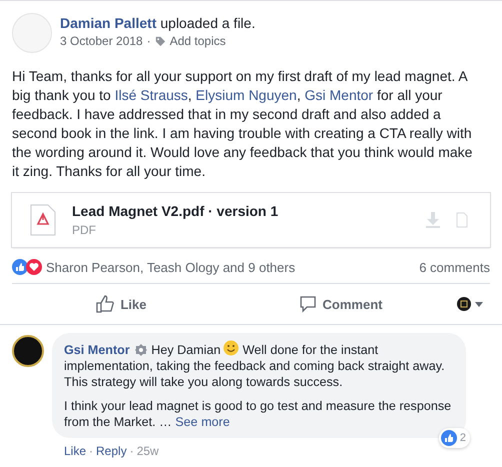  Describe the element at coordinates (307, 304) in the screenshot. I see `speech-bubble-icon` at that location.